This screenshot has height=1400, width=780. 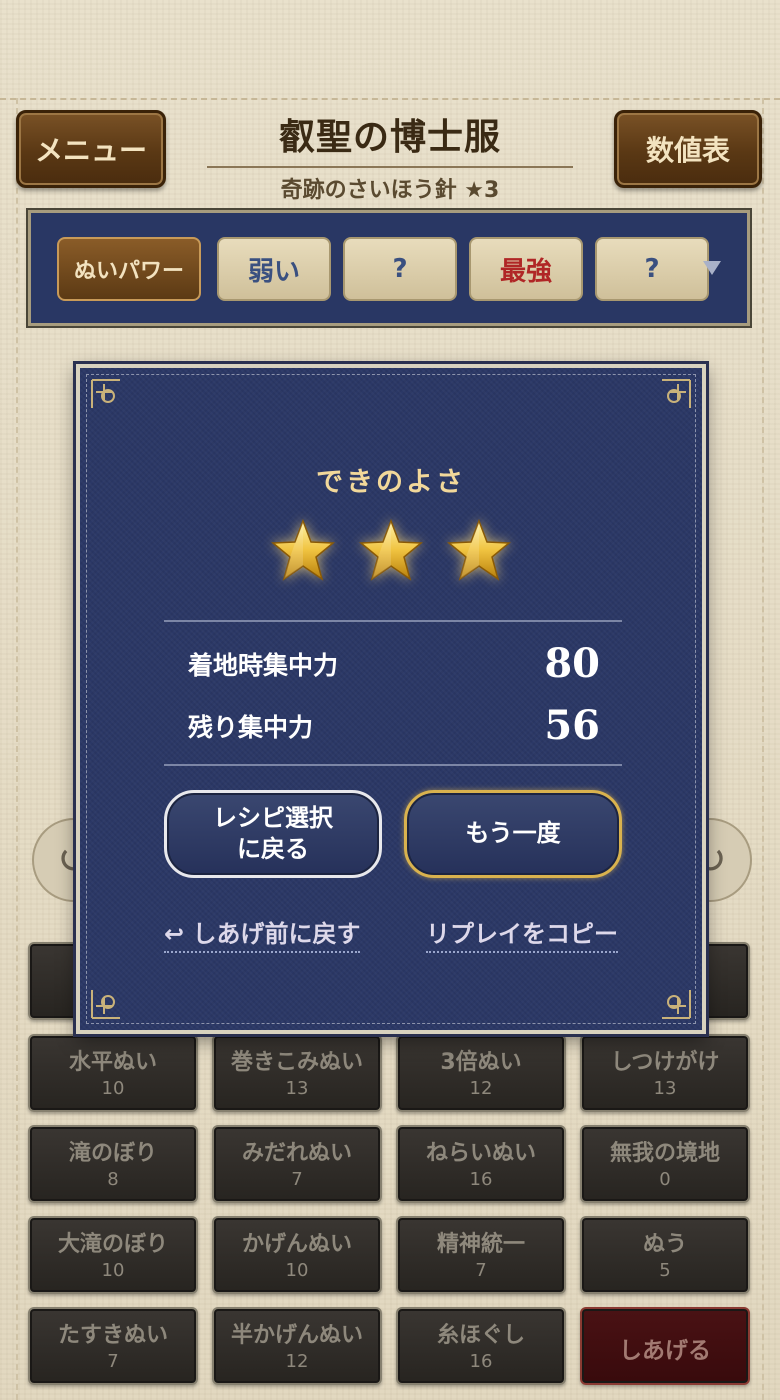 I want to click on stats-divider-bottom, so click(x=393, y=765).